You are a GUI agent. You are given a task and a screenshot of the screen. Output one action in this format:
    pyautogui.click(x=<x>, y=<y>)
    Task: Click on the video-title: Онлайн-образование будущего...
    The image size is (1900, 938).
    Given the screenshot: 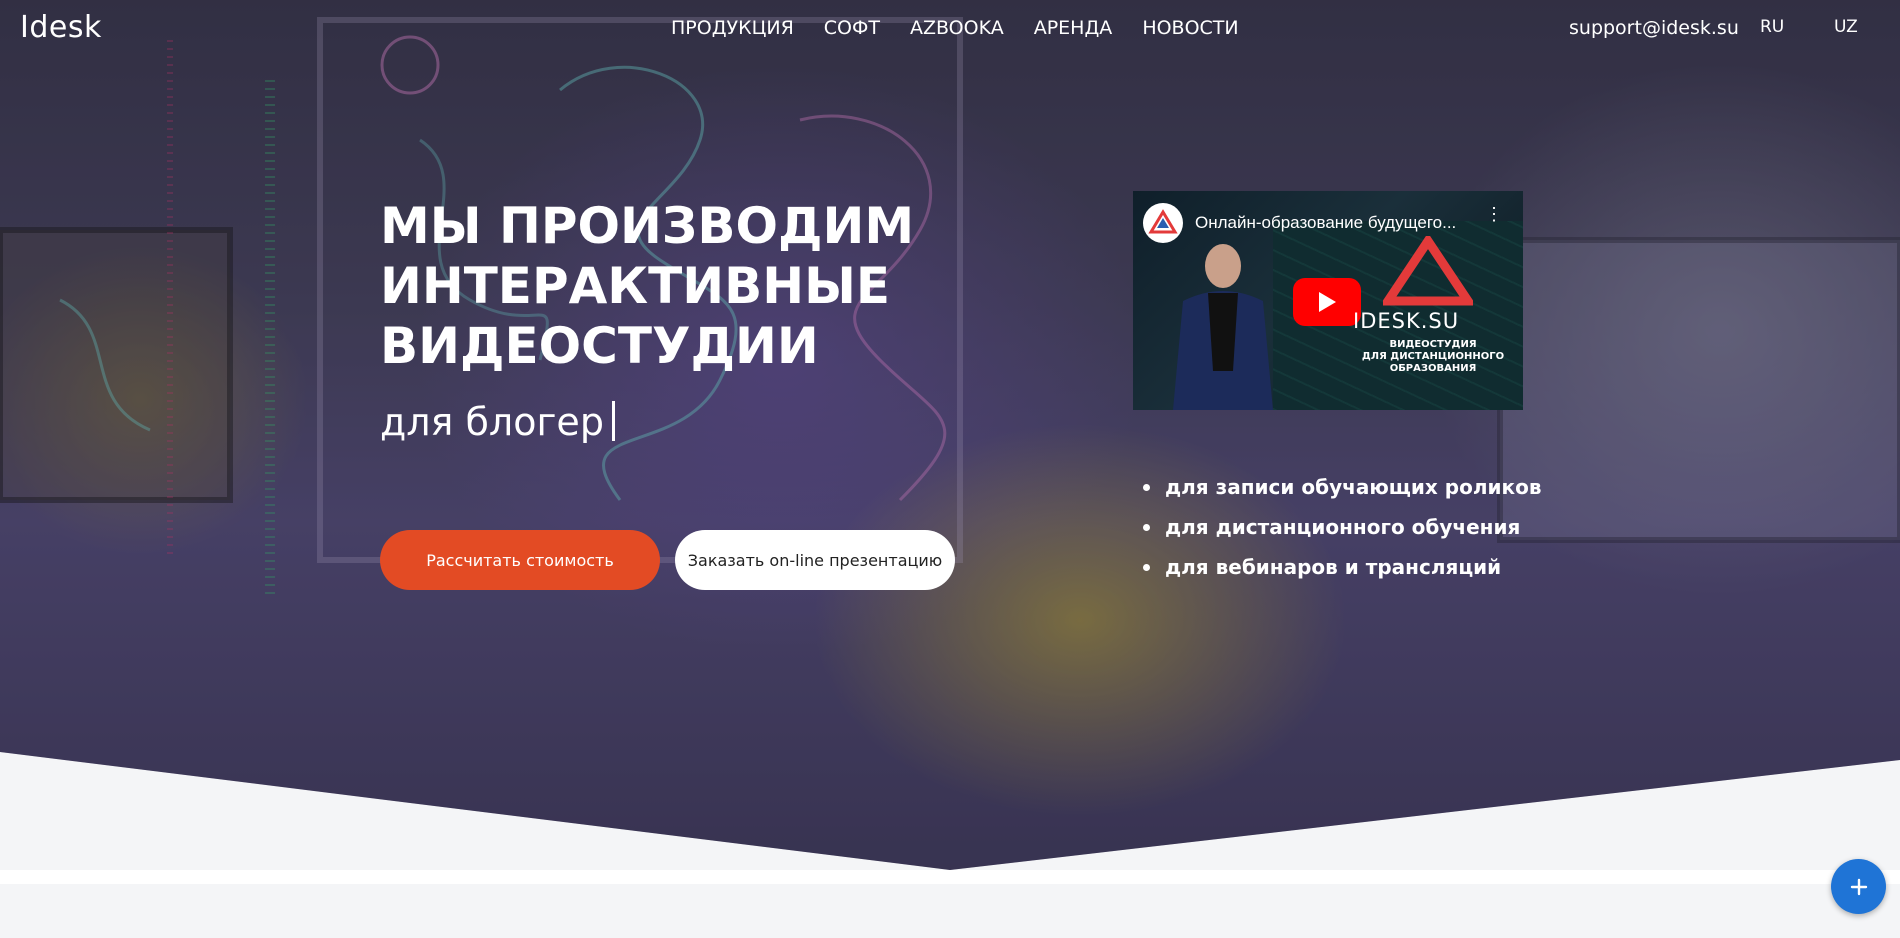 What is the action you would take?
    pyautogui.click(x=1335, y=223)
    